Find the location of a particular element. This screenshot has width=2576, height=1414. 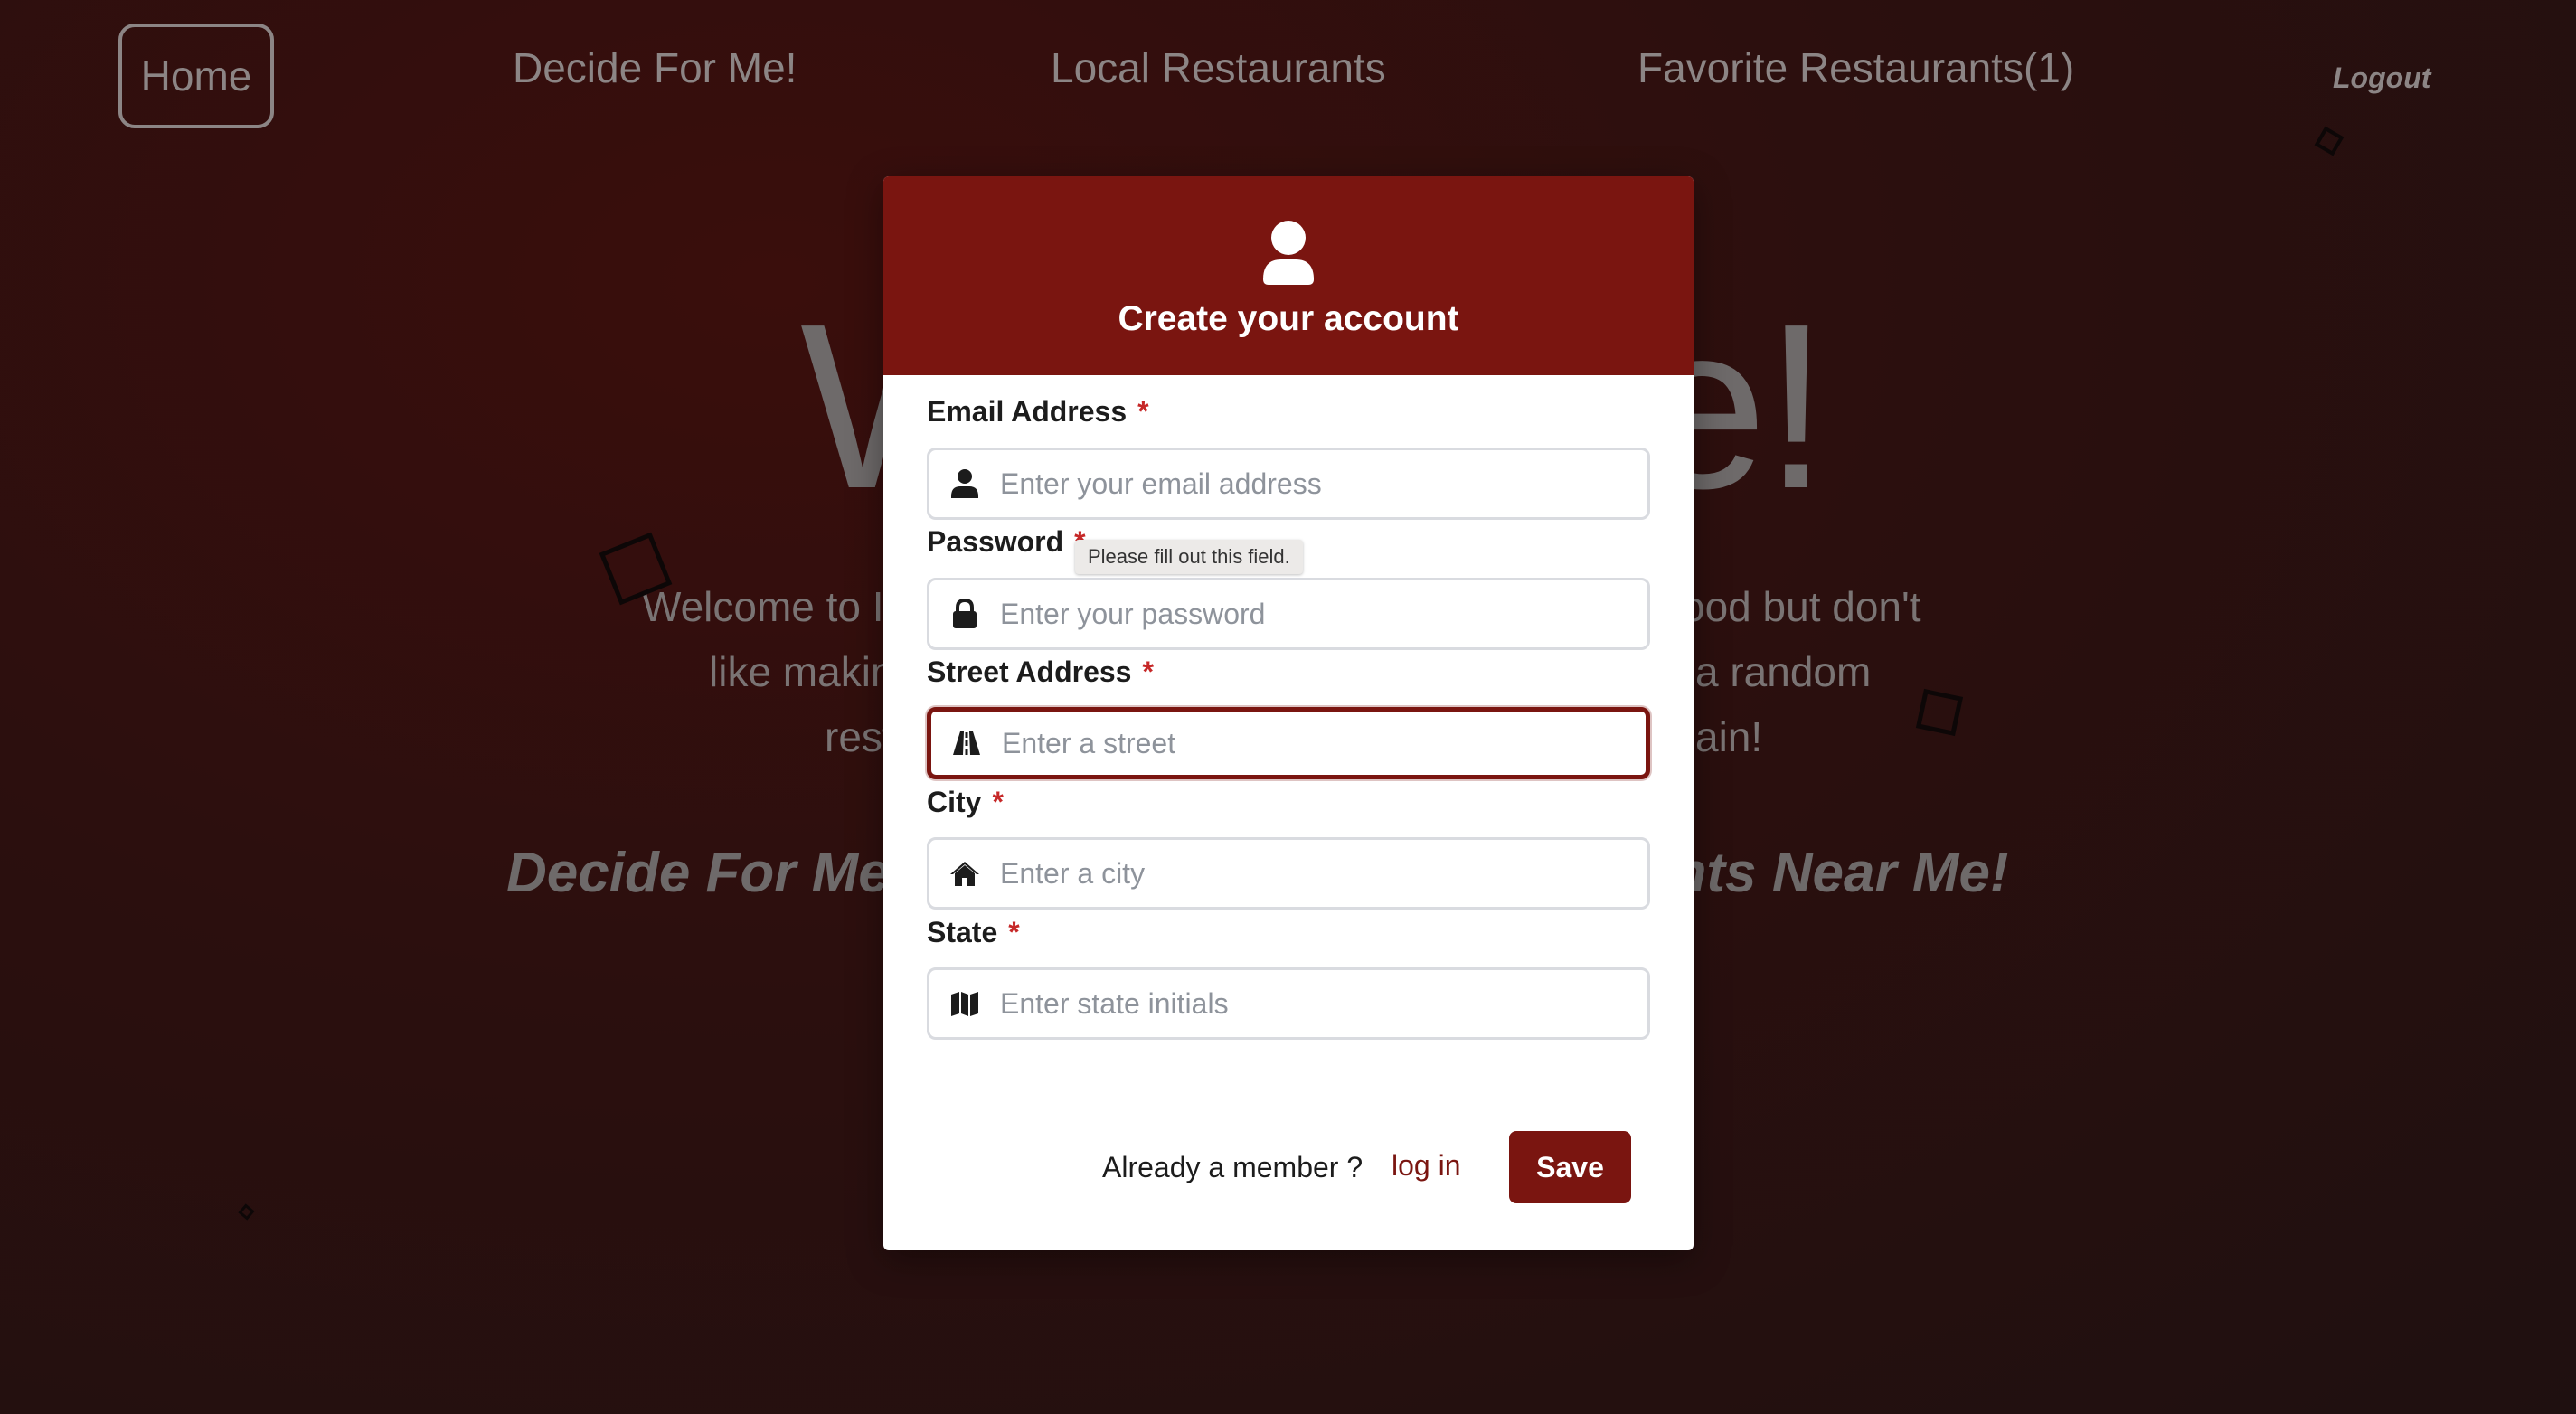

email-label: Email Address * is located at coordinates (1038, 412).